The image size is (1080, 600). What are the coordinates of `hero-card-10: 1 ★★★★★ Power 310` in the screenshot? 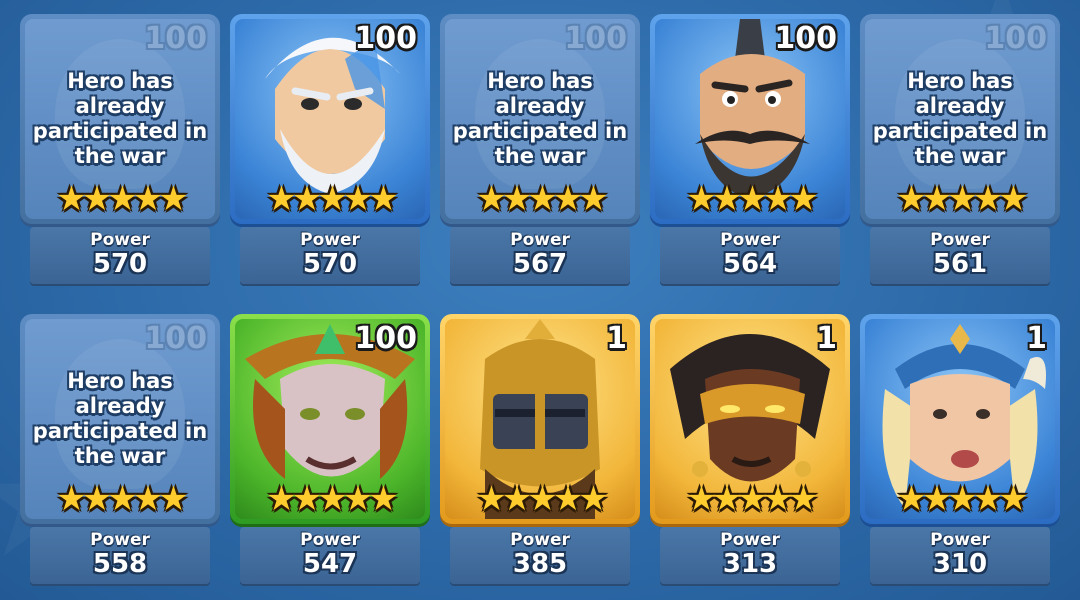 It's located at (960, 449).